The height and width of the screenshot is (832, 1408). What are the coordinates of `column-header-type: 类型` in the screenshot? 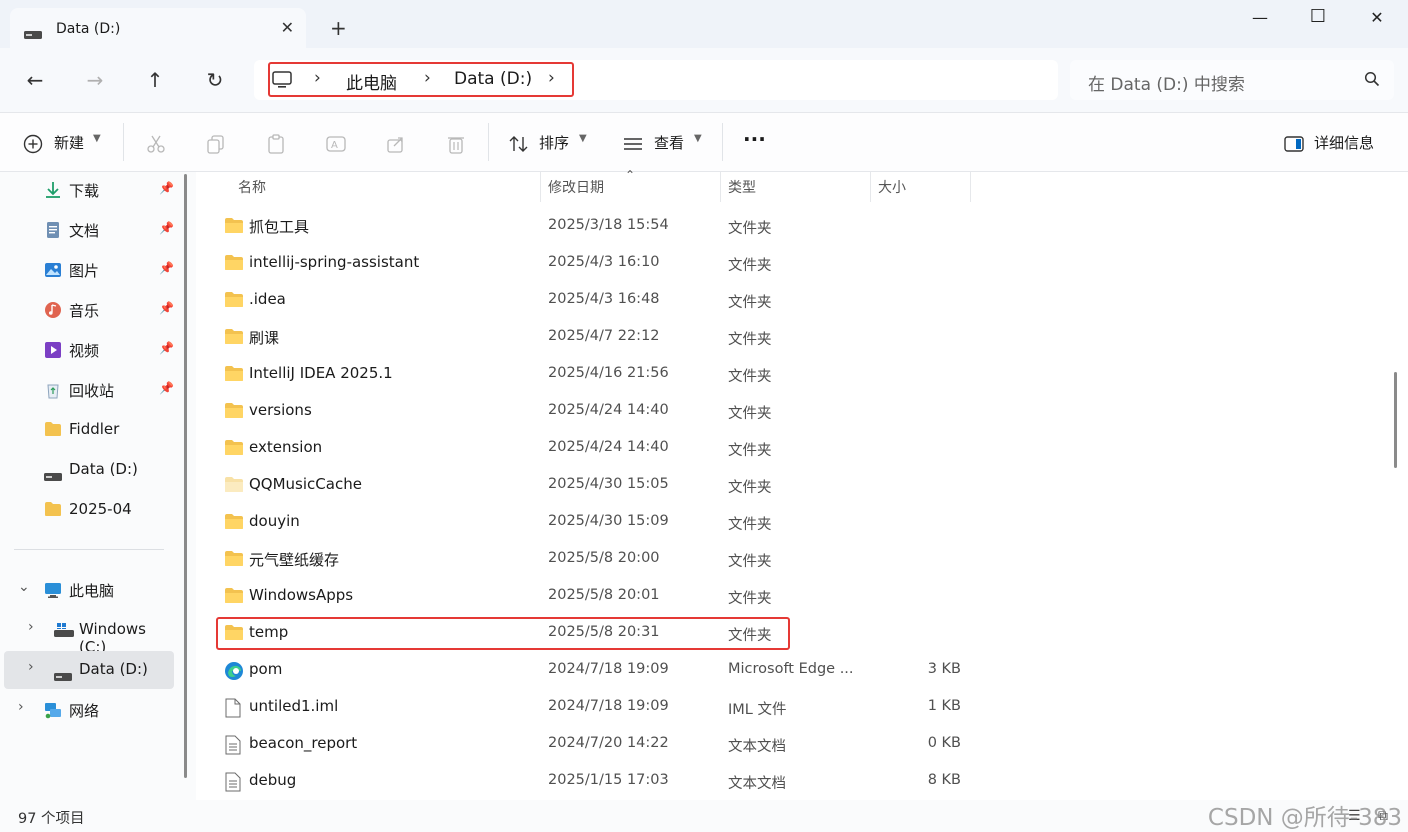 It's located at (742, 187).